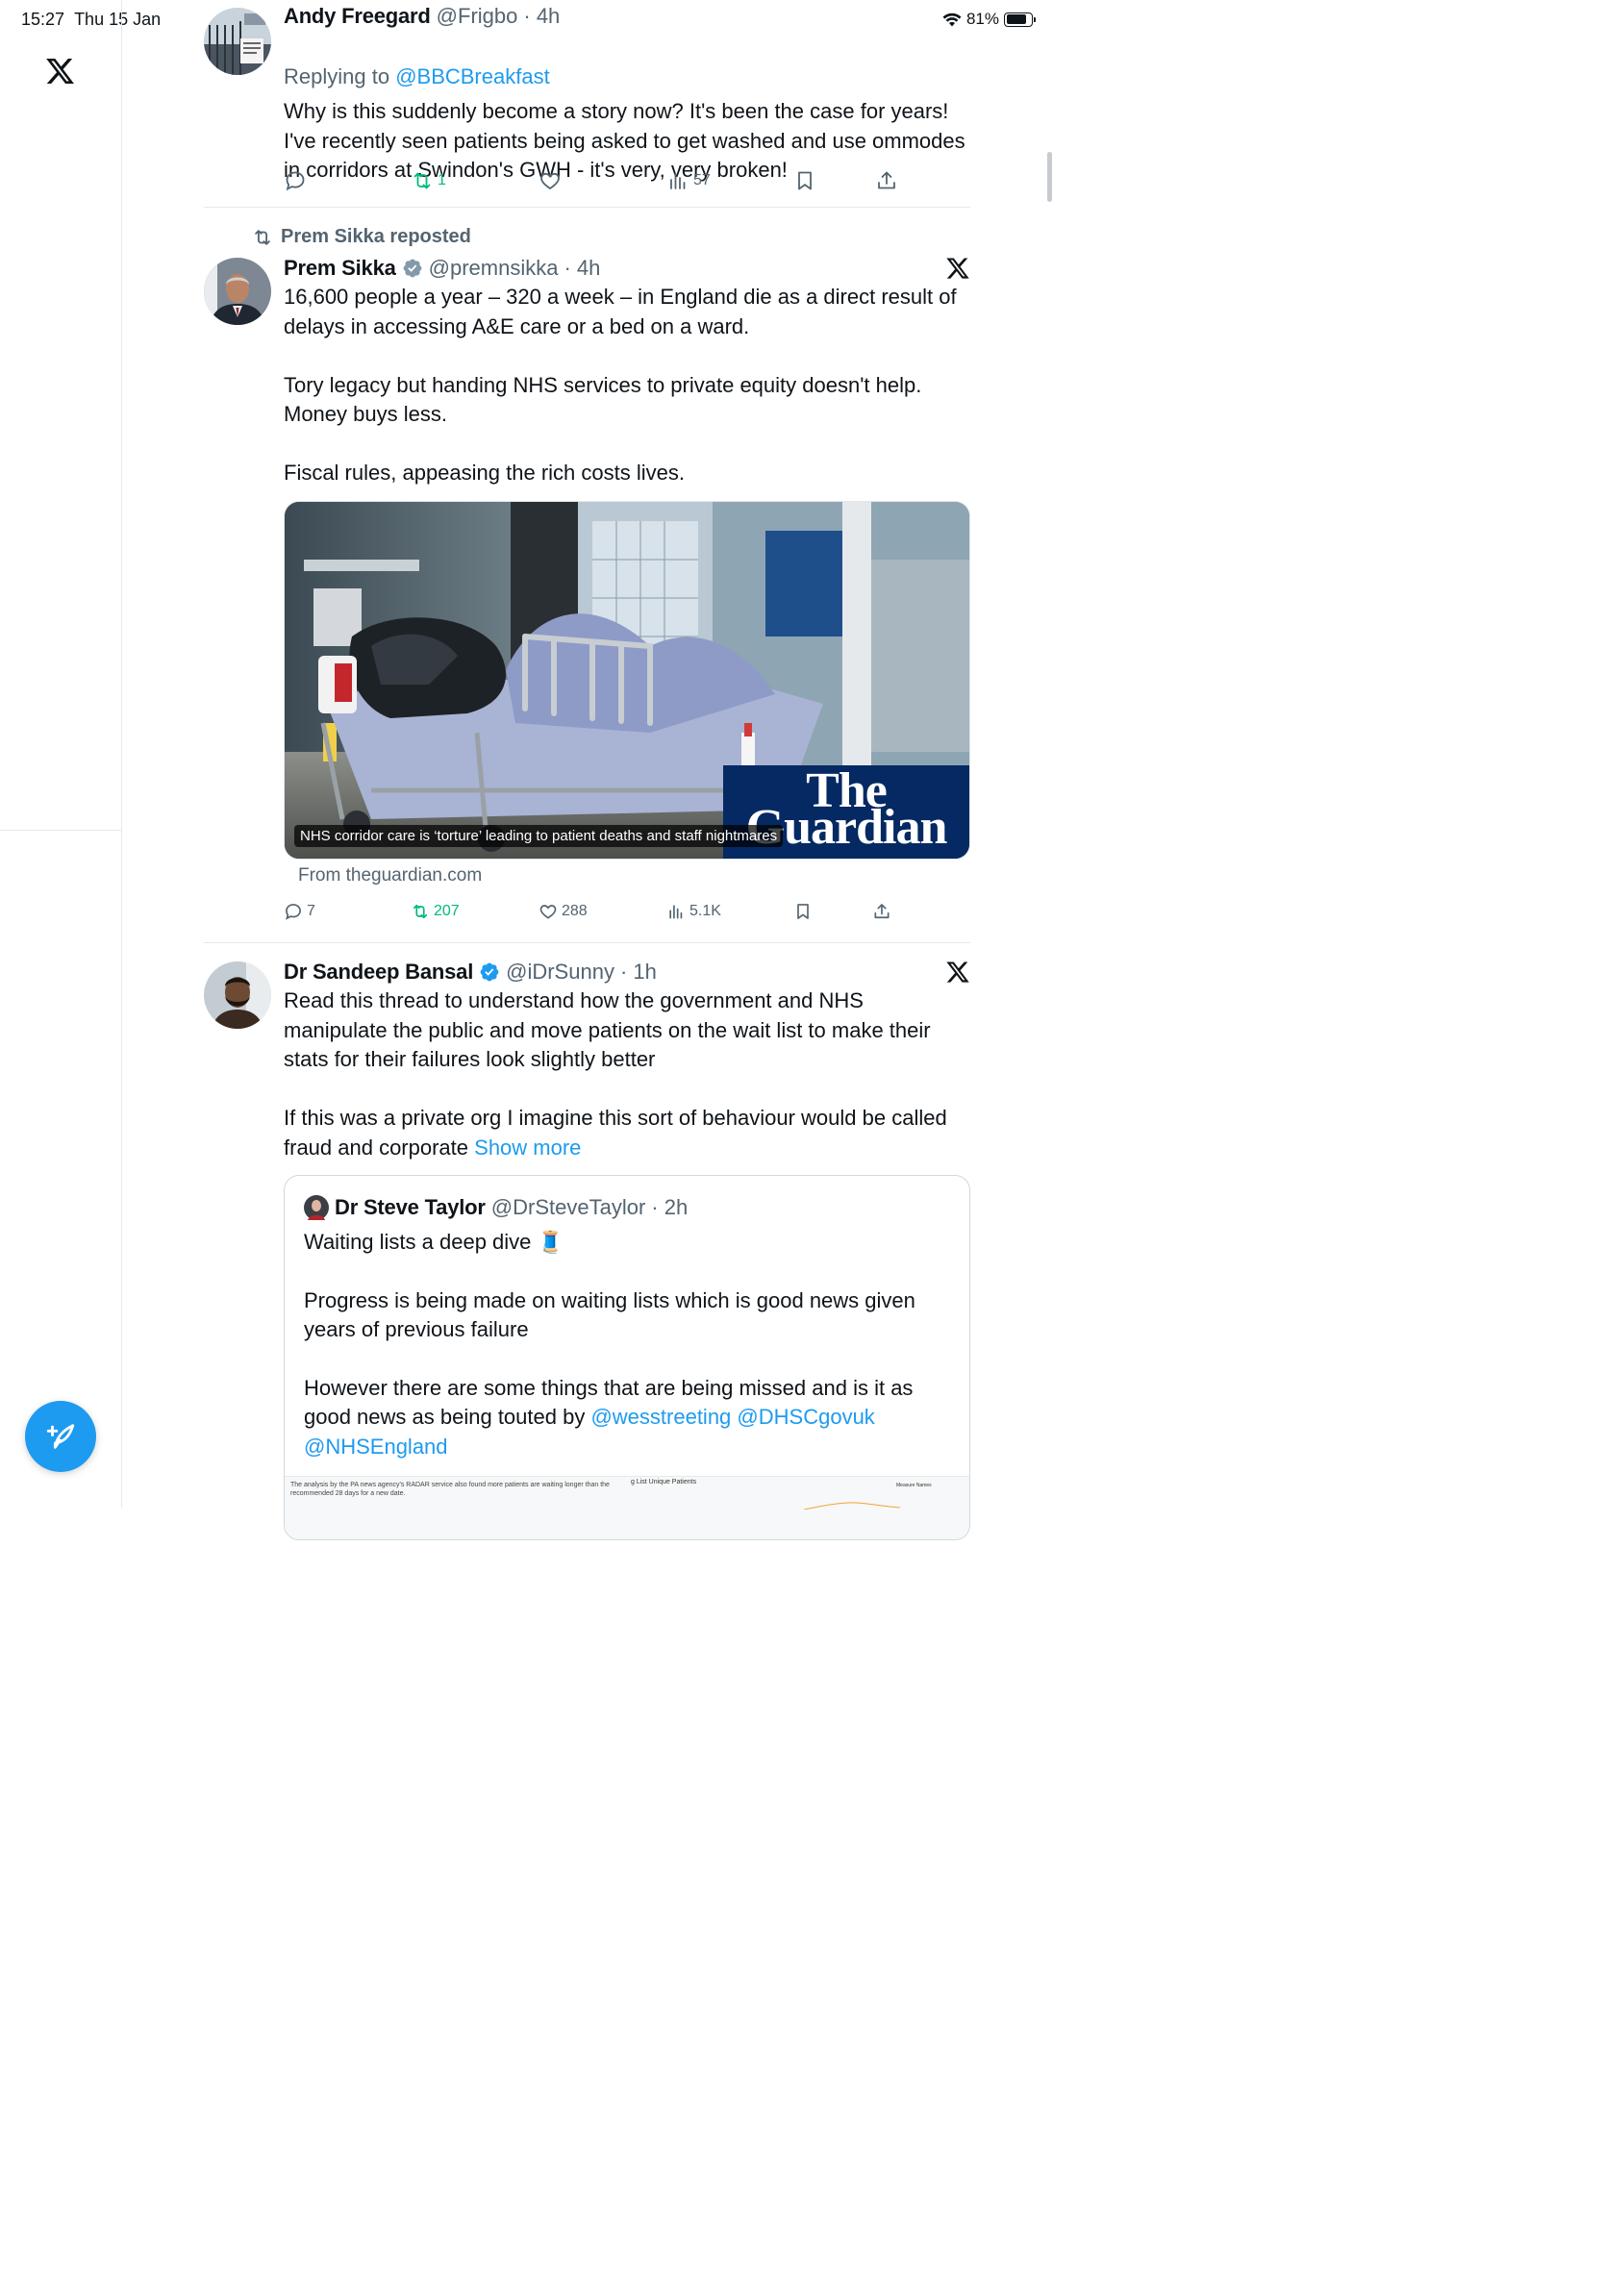 This screenshot has width=1604, height=2296. What do you see at coordinates (61, 830) in the screenshot?
I see `rail-divider` at bounding box center [61, 830].